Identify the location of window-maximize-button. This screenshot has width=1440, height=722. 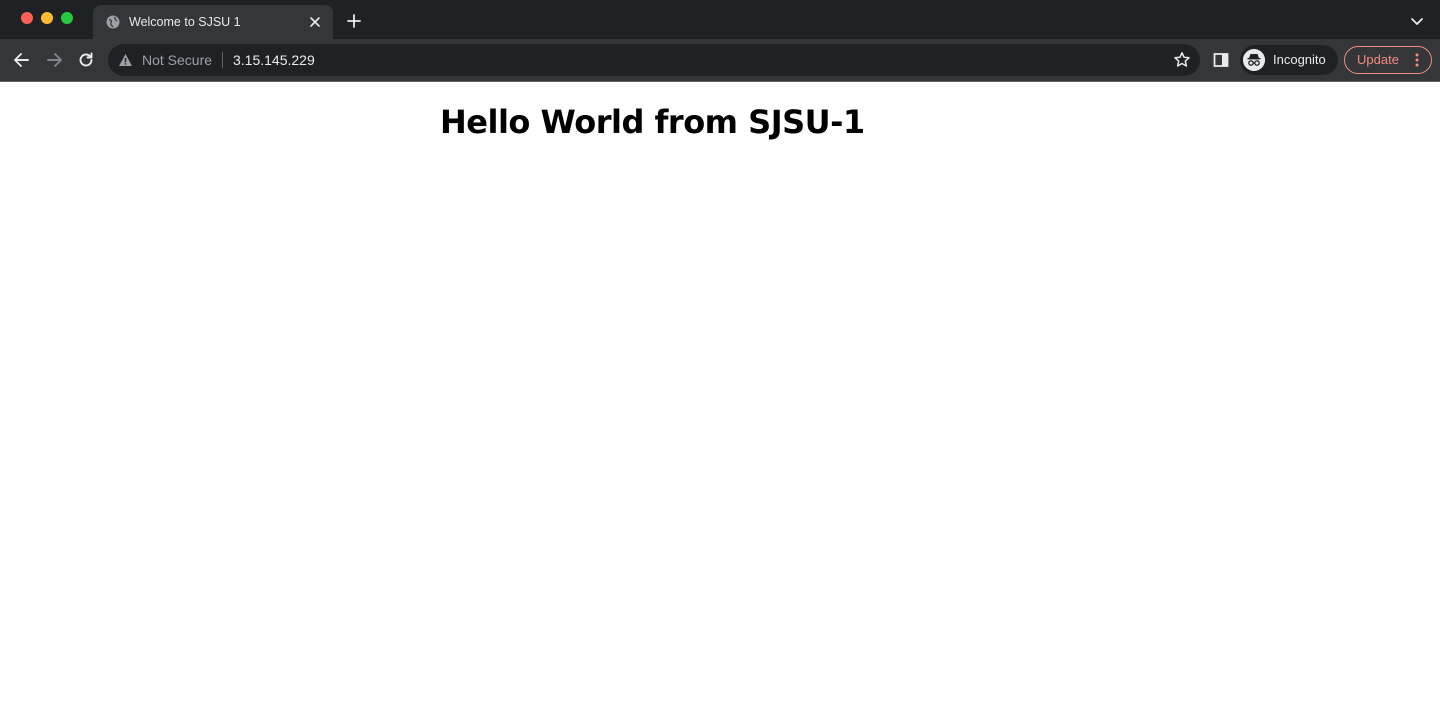
(67, 18).